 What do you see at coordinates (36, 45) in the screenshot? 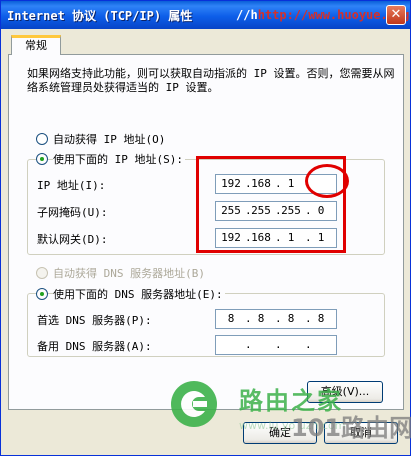
I see `tab-general: 常规` at bounding box center [36, 45].